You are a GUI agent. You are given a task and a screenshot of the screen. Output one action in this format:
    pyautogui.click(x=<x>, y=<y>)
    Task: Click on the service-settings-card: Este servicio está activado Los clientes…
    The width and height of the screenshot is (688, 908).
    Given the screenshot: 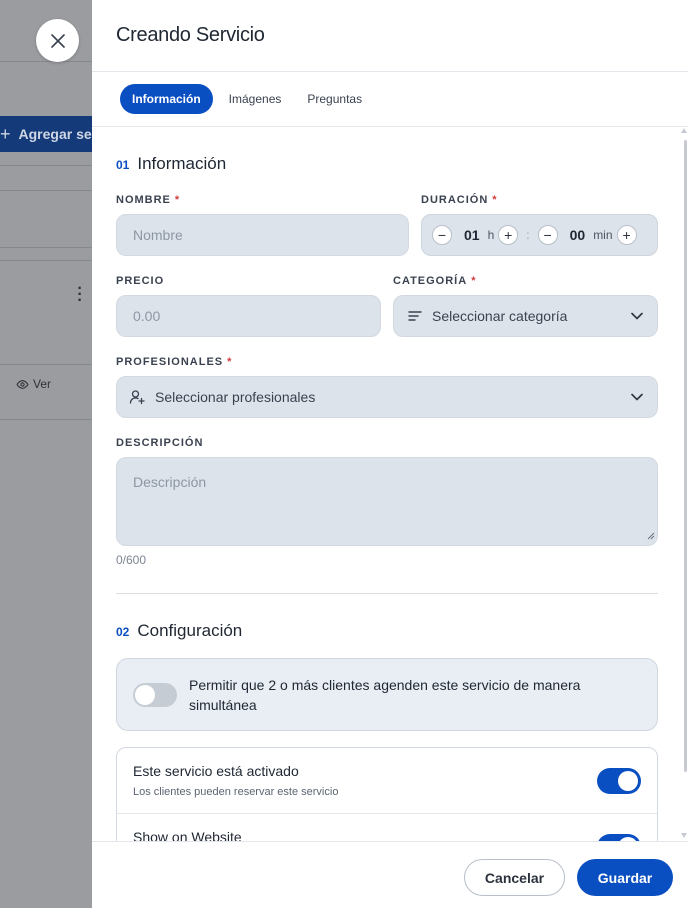 What is the action you would take?
    pyautogui.click(x=387, y=794)
    